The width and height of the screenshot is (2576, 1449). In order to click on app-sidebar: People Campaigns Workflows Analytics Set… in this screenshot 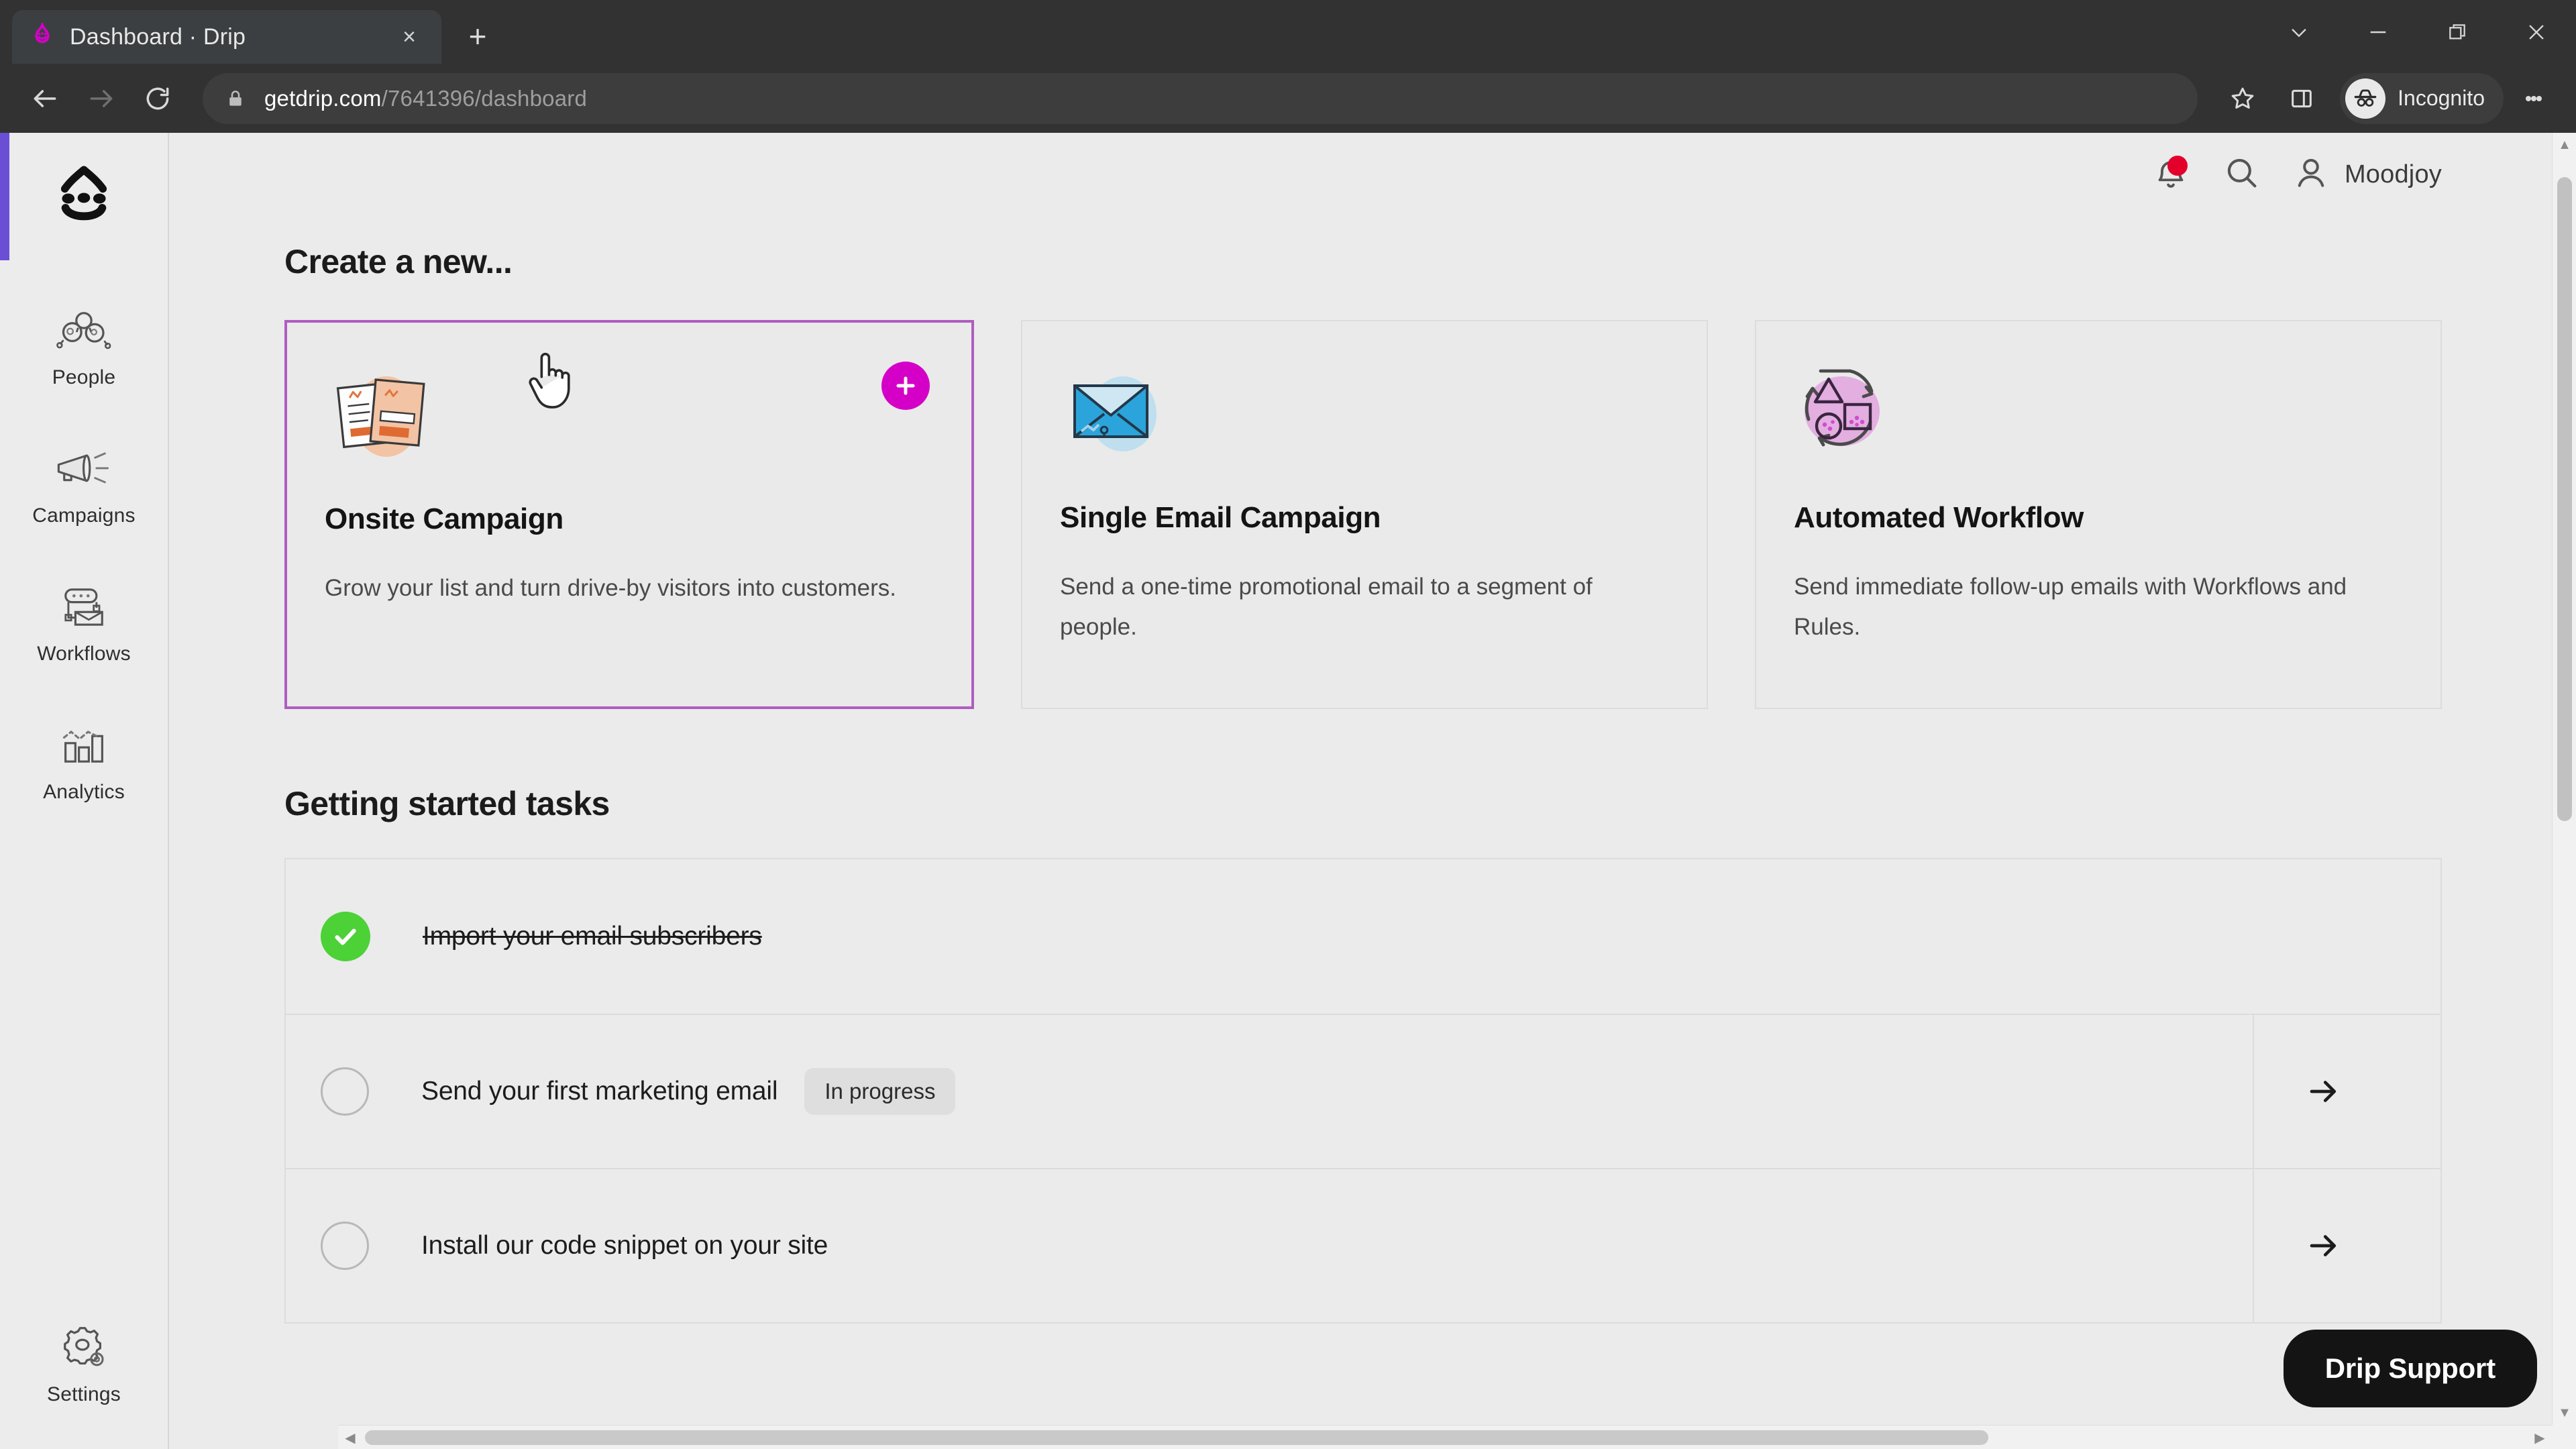, I will do `click(84, 791)`.